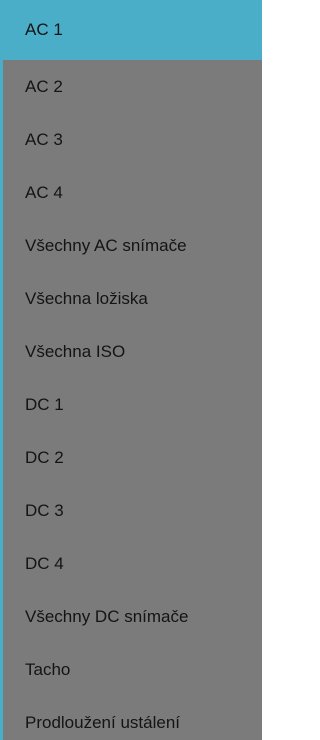 The width and height of the screenshot is (320, 740). I want to click on menu-item-label: Všechny AC snímače, so click(106, 245).